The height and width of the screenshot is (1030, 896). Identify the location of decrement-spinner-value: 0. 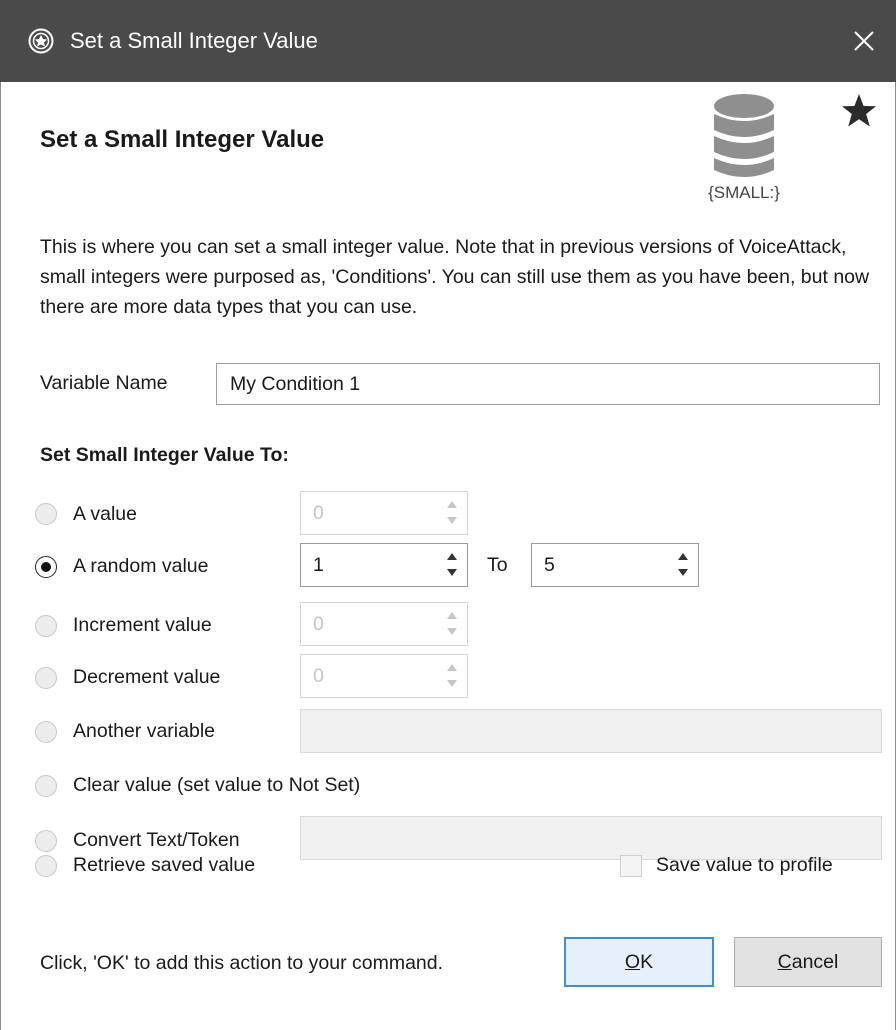
(318, 676).